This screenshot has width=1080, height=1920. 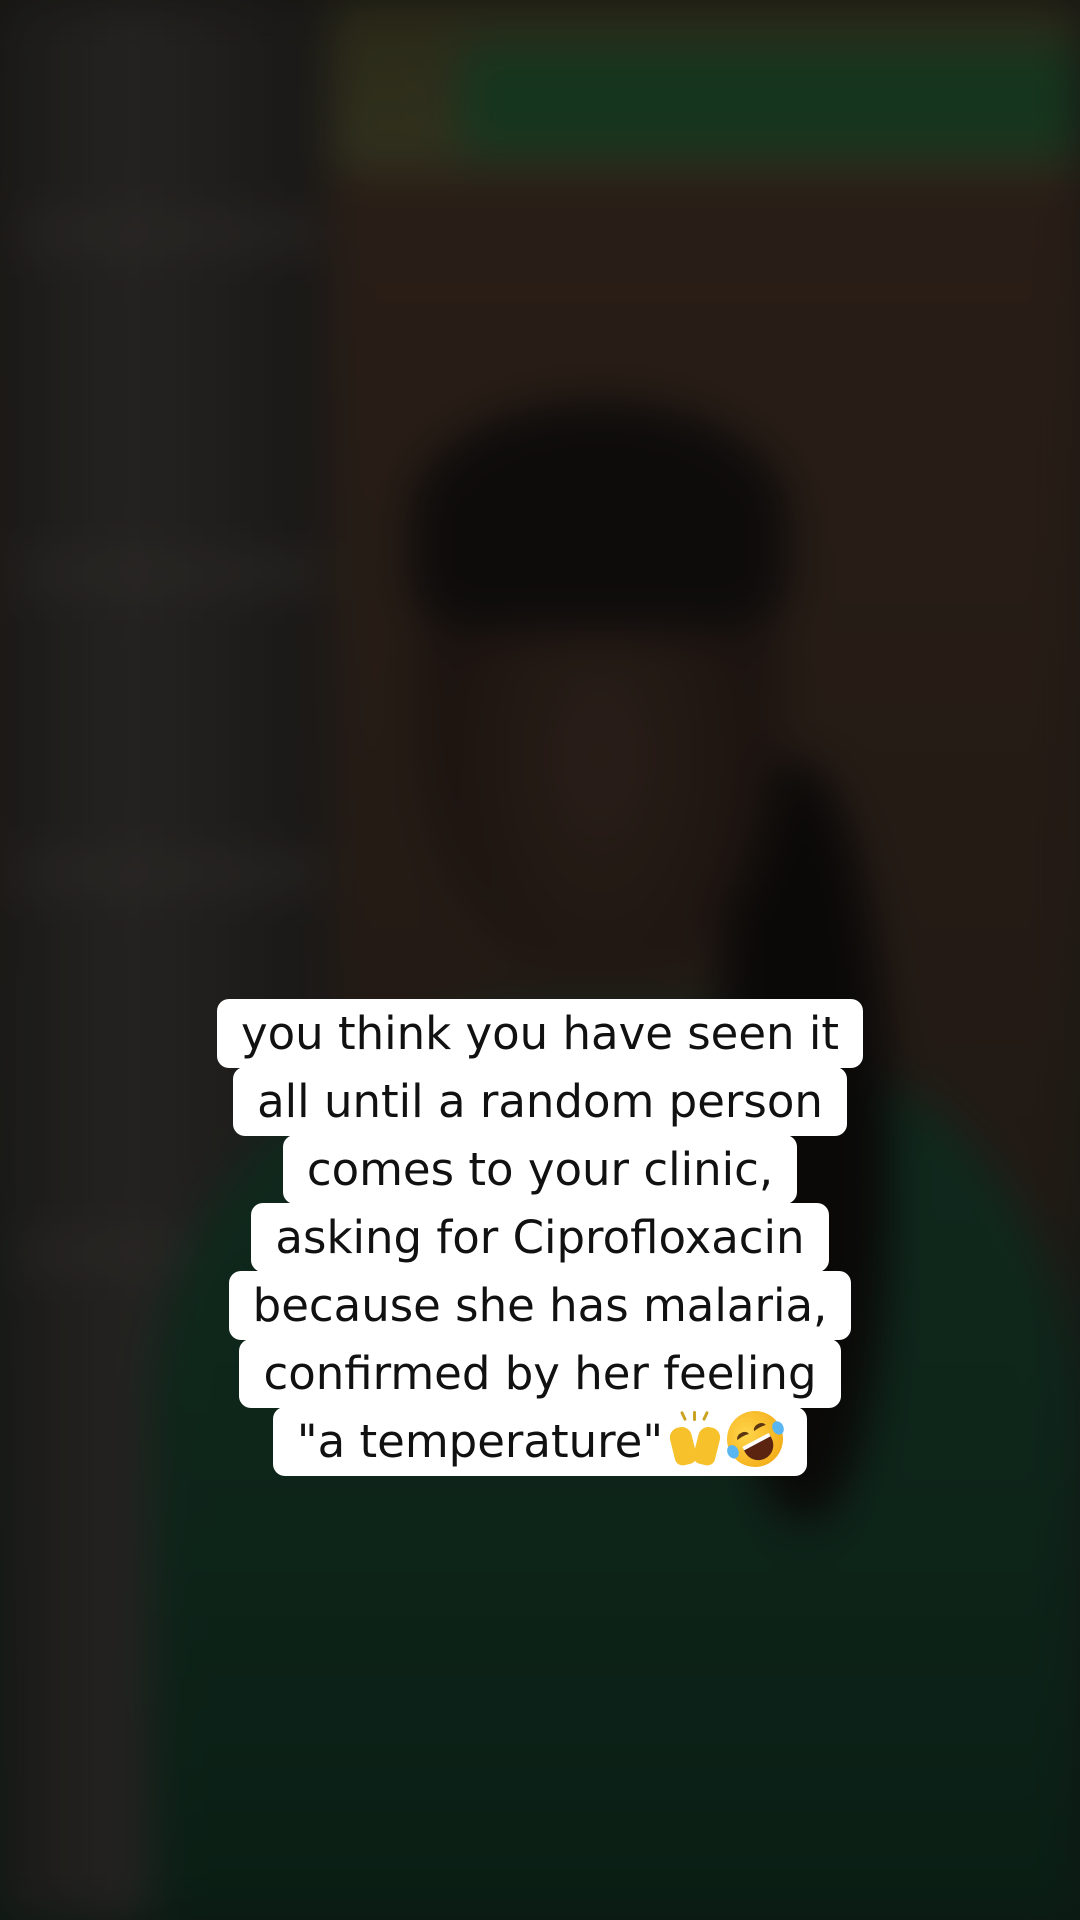 I want to click on caption-line: confirmed by her feeling, so click(x=540, y=1373).